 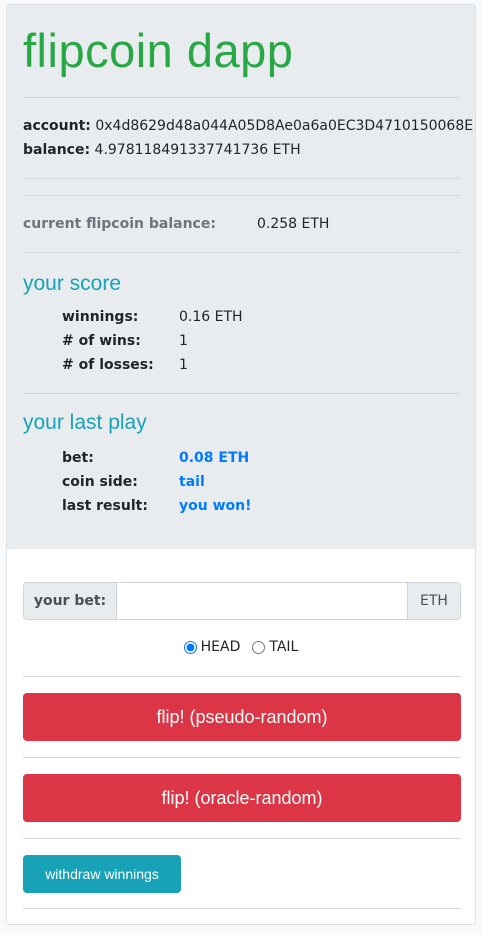 I want to click on contract-balance-value: 0.258 ETH, so click(x=293, y=224).